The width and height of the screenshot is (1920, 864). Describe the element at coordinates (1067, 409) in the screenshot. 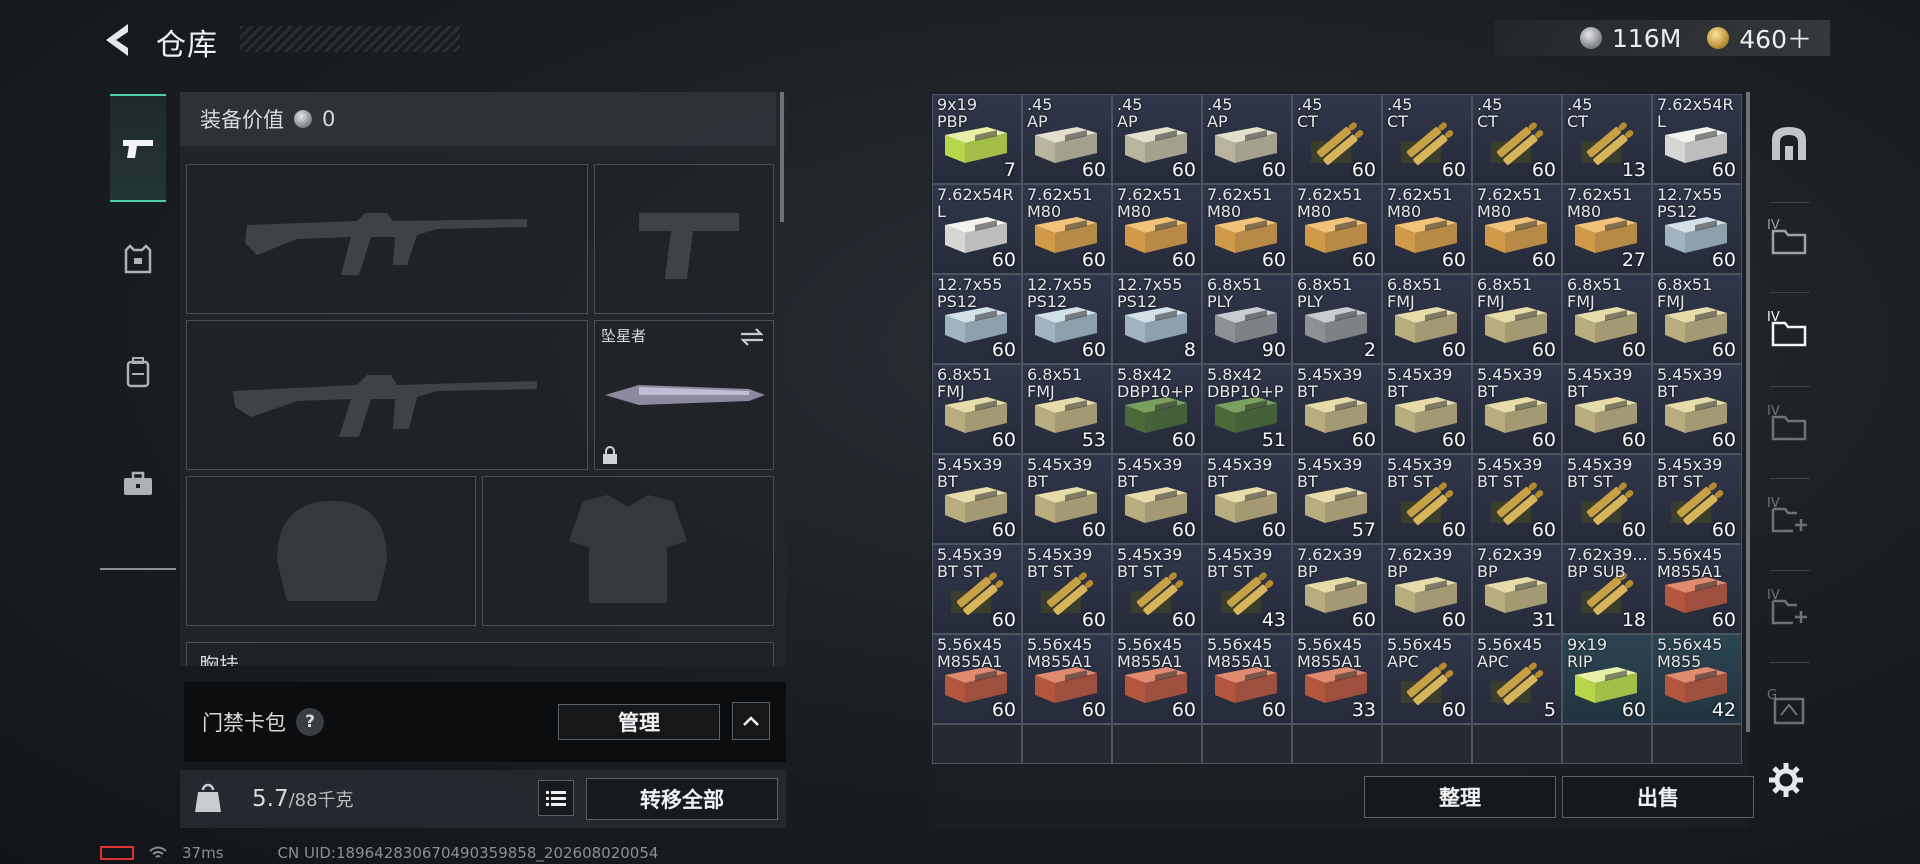

I see `inventory-item: 6.8x51 FMJ 53` at that location.